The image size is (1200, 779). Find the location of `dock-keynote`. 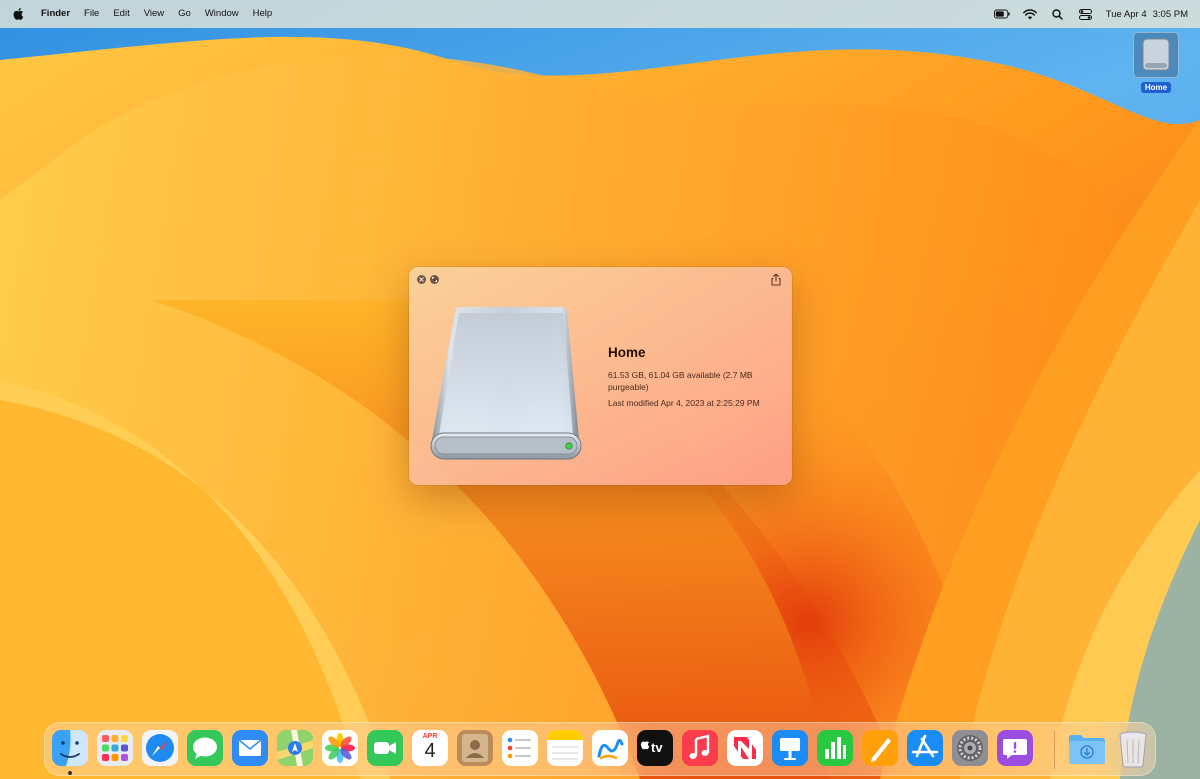

dock-keynote is located at coordinates (790, 748).